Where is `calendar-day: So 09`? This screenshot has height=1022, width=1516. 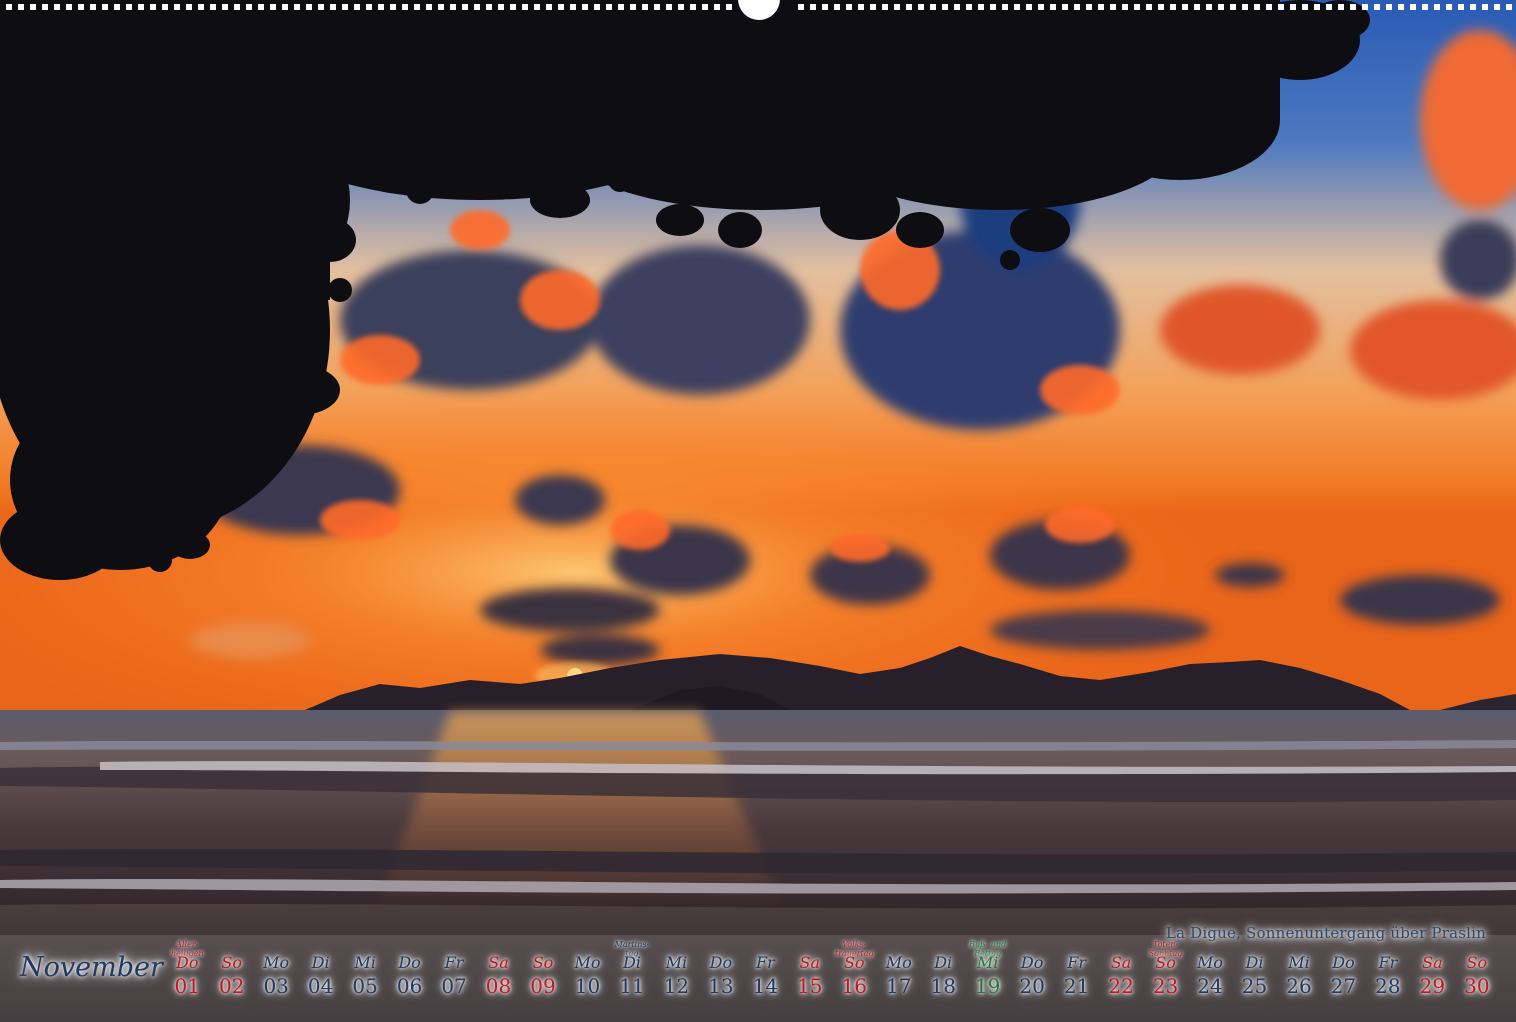 calendar-day: So 09 is located at coordinates (543, 973).